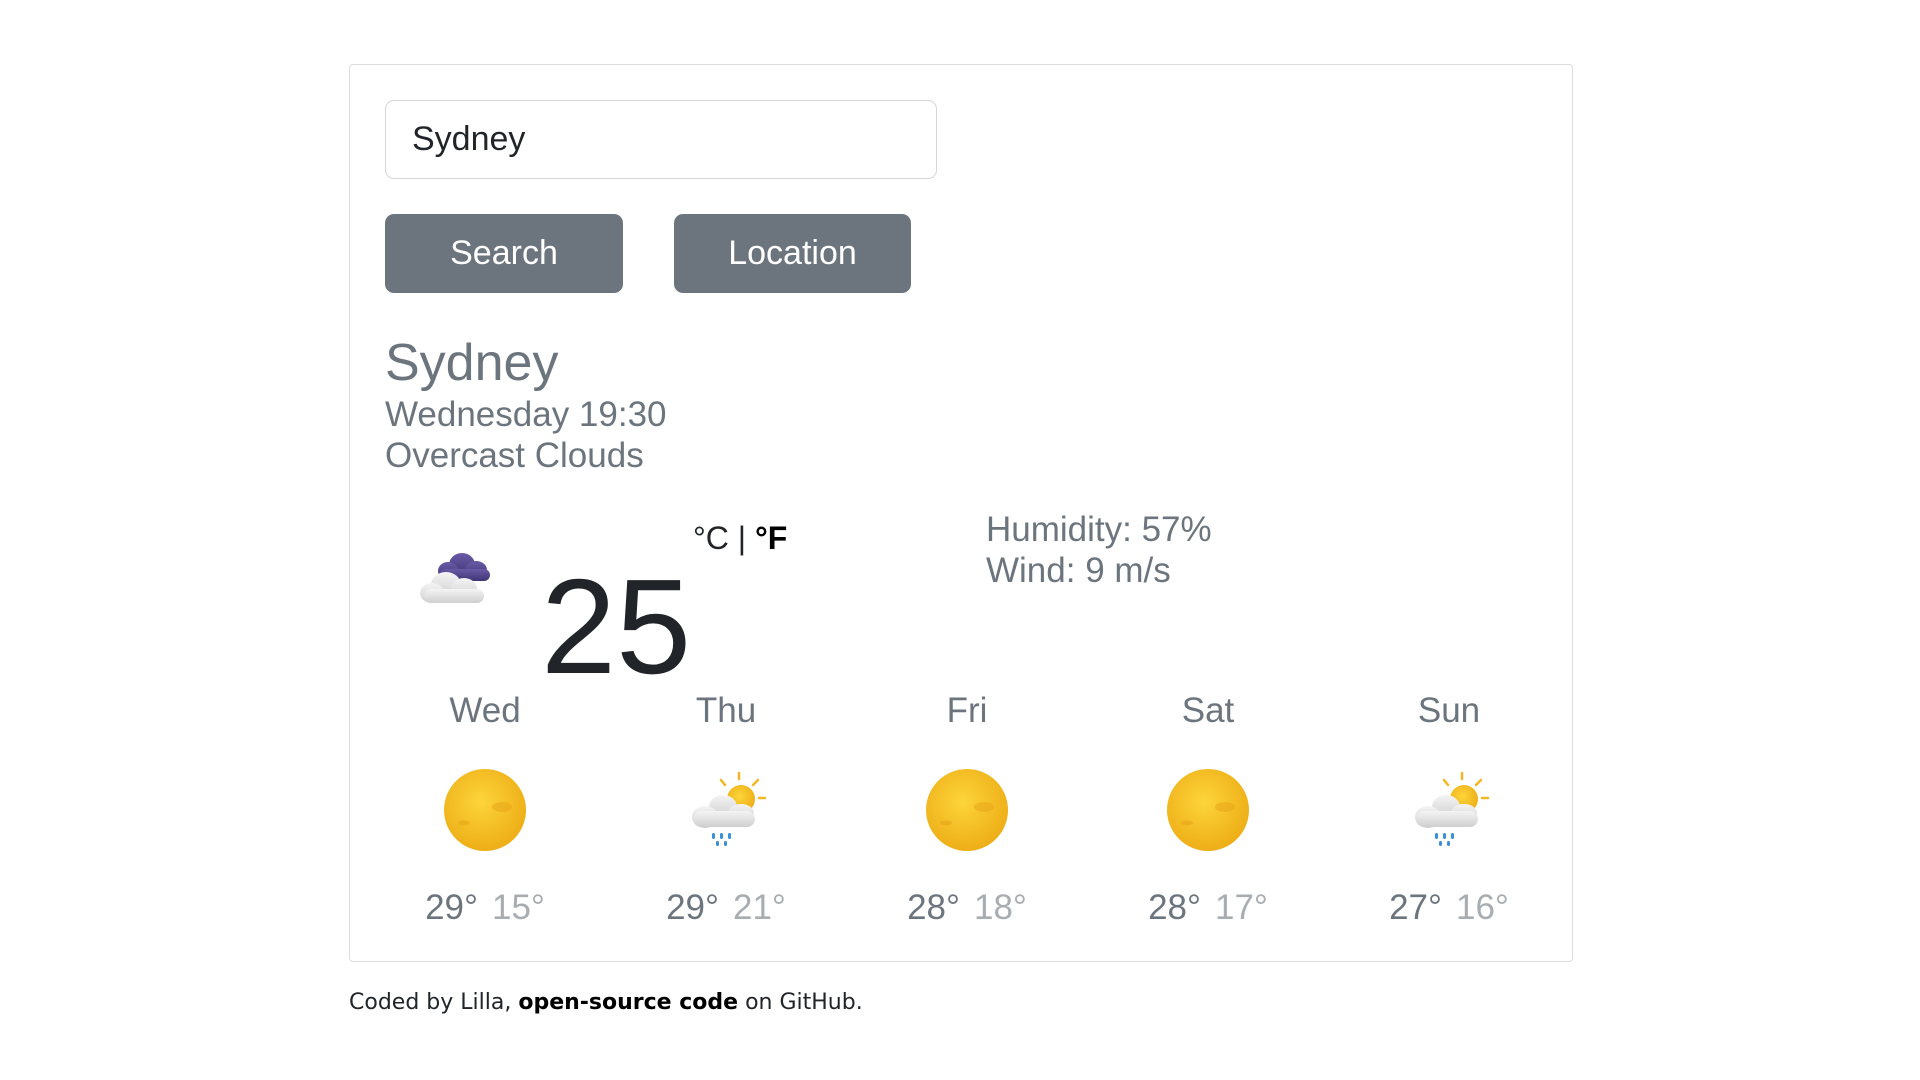 The image size is (1920, 1080). What do you see at coordinates (514, 455) in the screenshot?
I see `weather-description: Overcast Clouds` at bounding box center [514, 455].